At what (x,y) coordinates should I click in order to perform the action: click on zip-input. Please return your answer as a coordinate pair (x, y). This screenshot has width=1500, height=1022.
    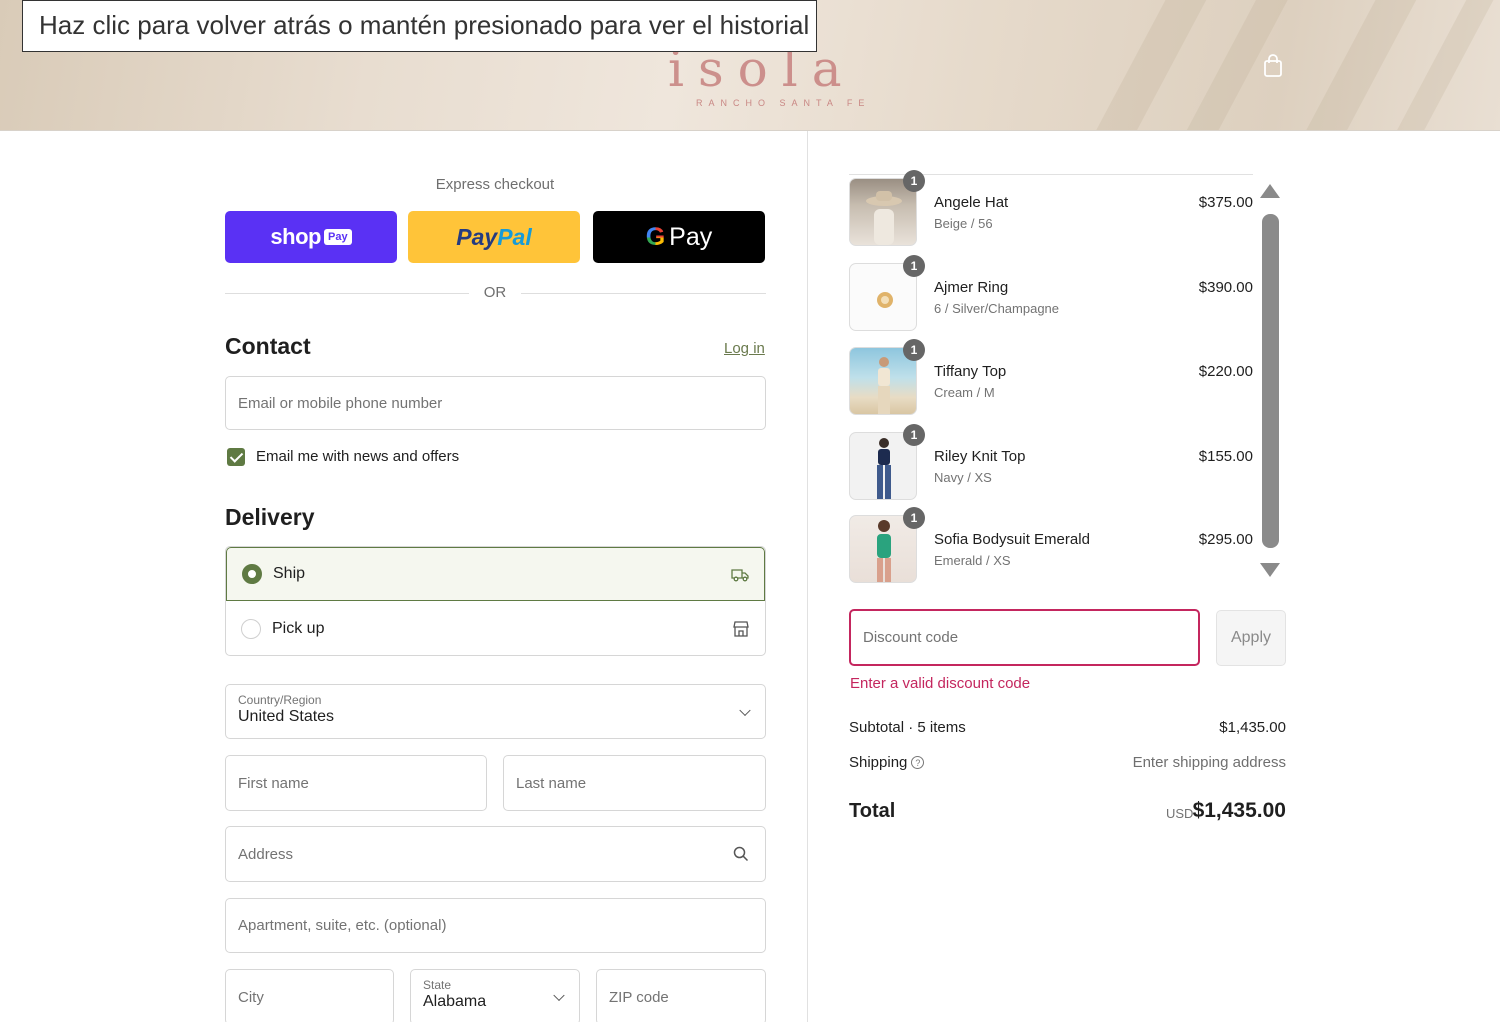
    Looking at the image, I should click on (681, 996).